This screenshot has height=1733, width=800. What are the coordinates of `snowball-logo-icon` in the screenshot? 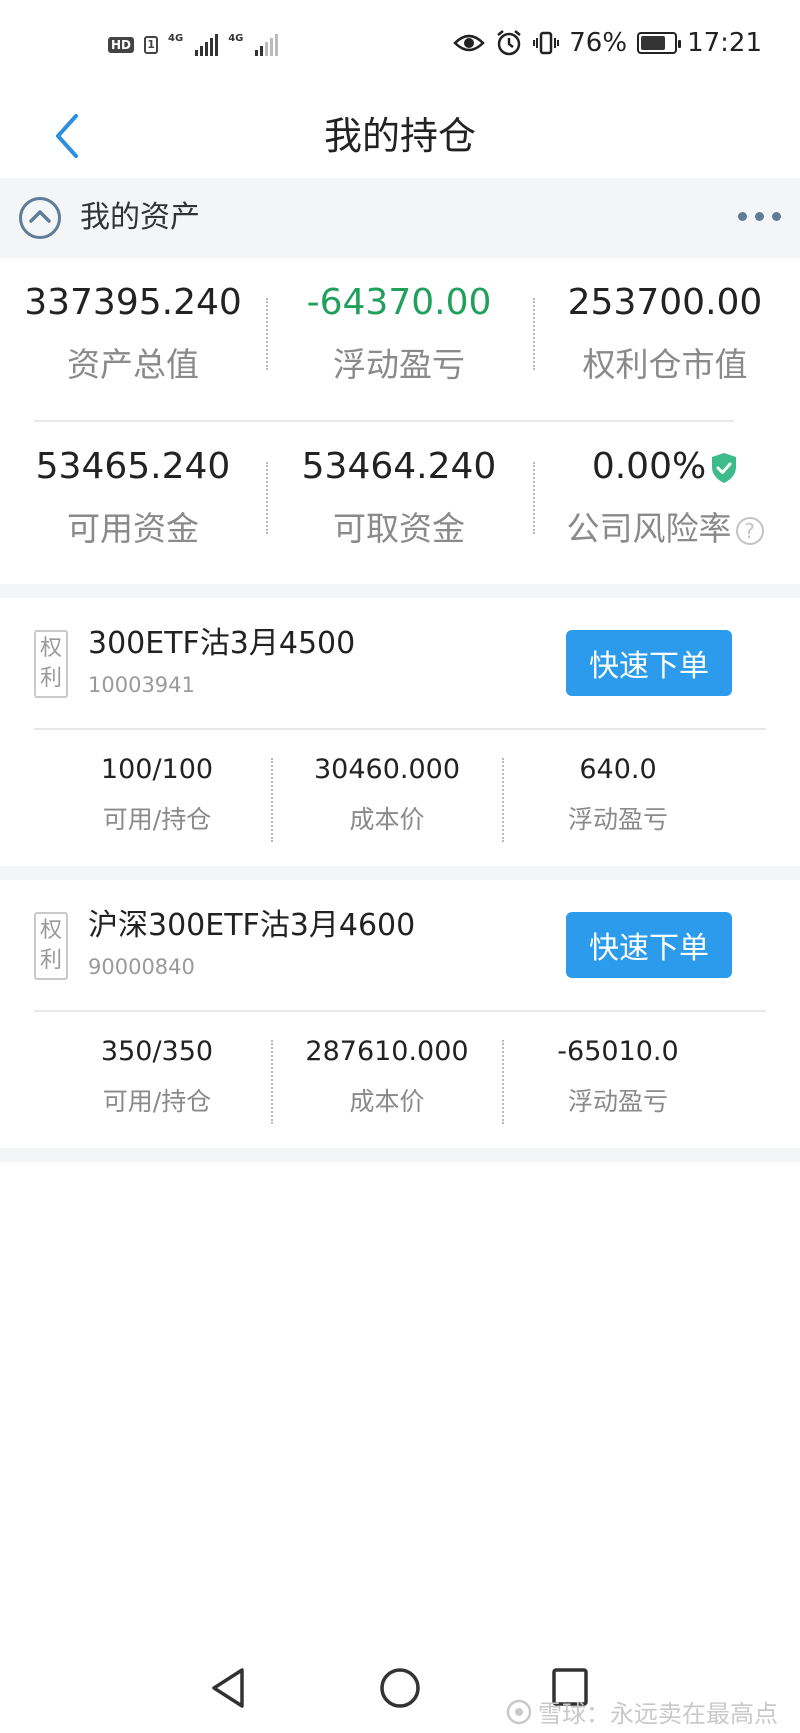 It's located at (519, 1711).